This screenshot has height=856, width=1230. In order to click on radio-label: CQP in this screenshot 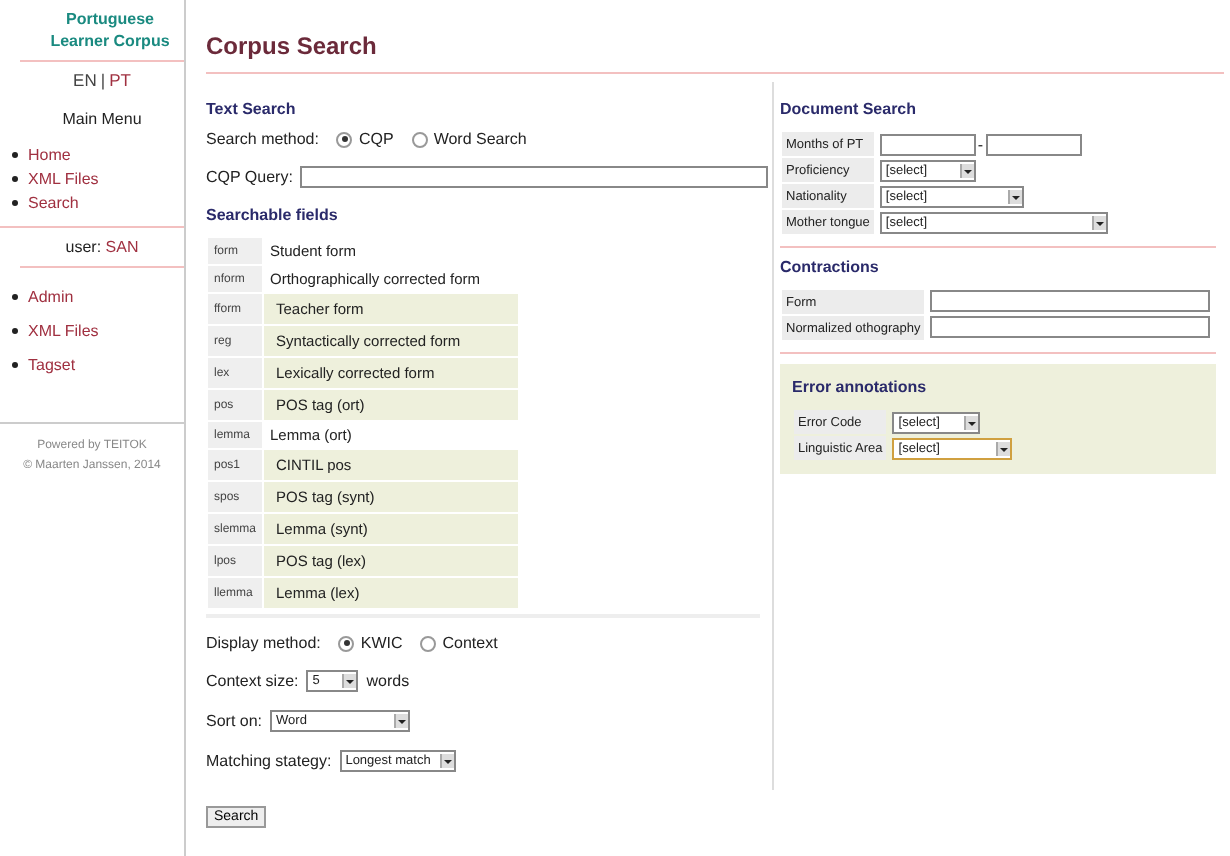, I will do `click(376, 139)`.